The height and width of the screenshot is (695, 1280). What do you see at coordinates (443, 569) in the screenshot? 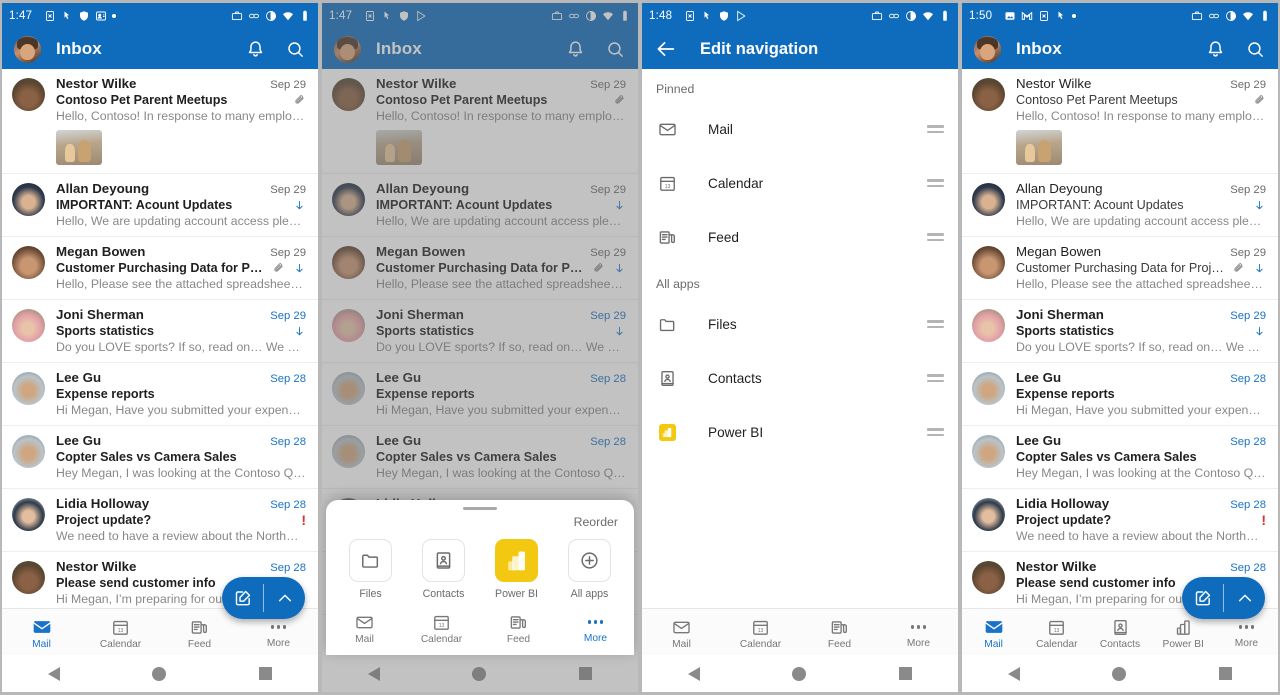
I see `app-tile-contacts: Contacts` at bounding box center [443, 569].